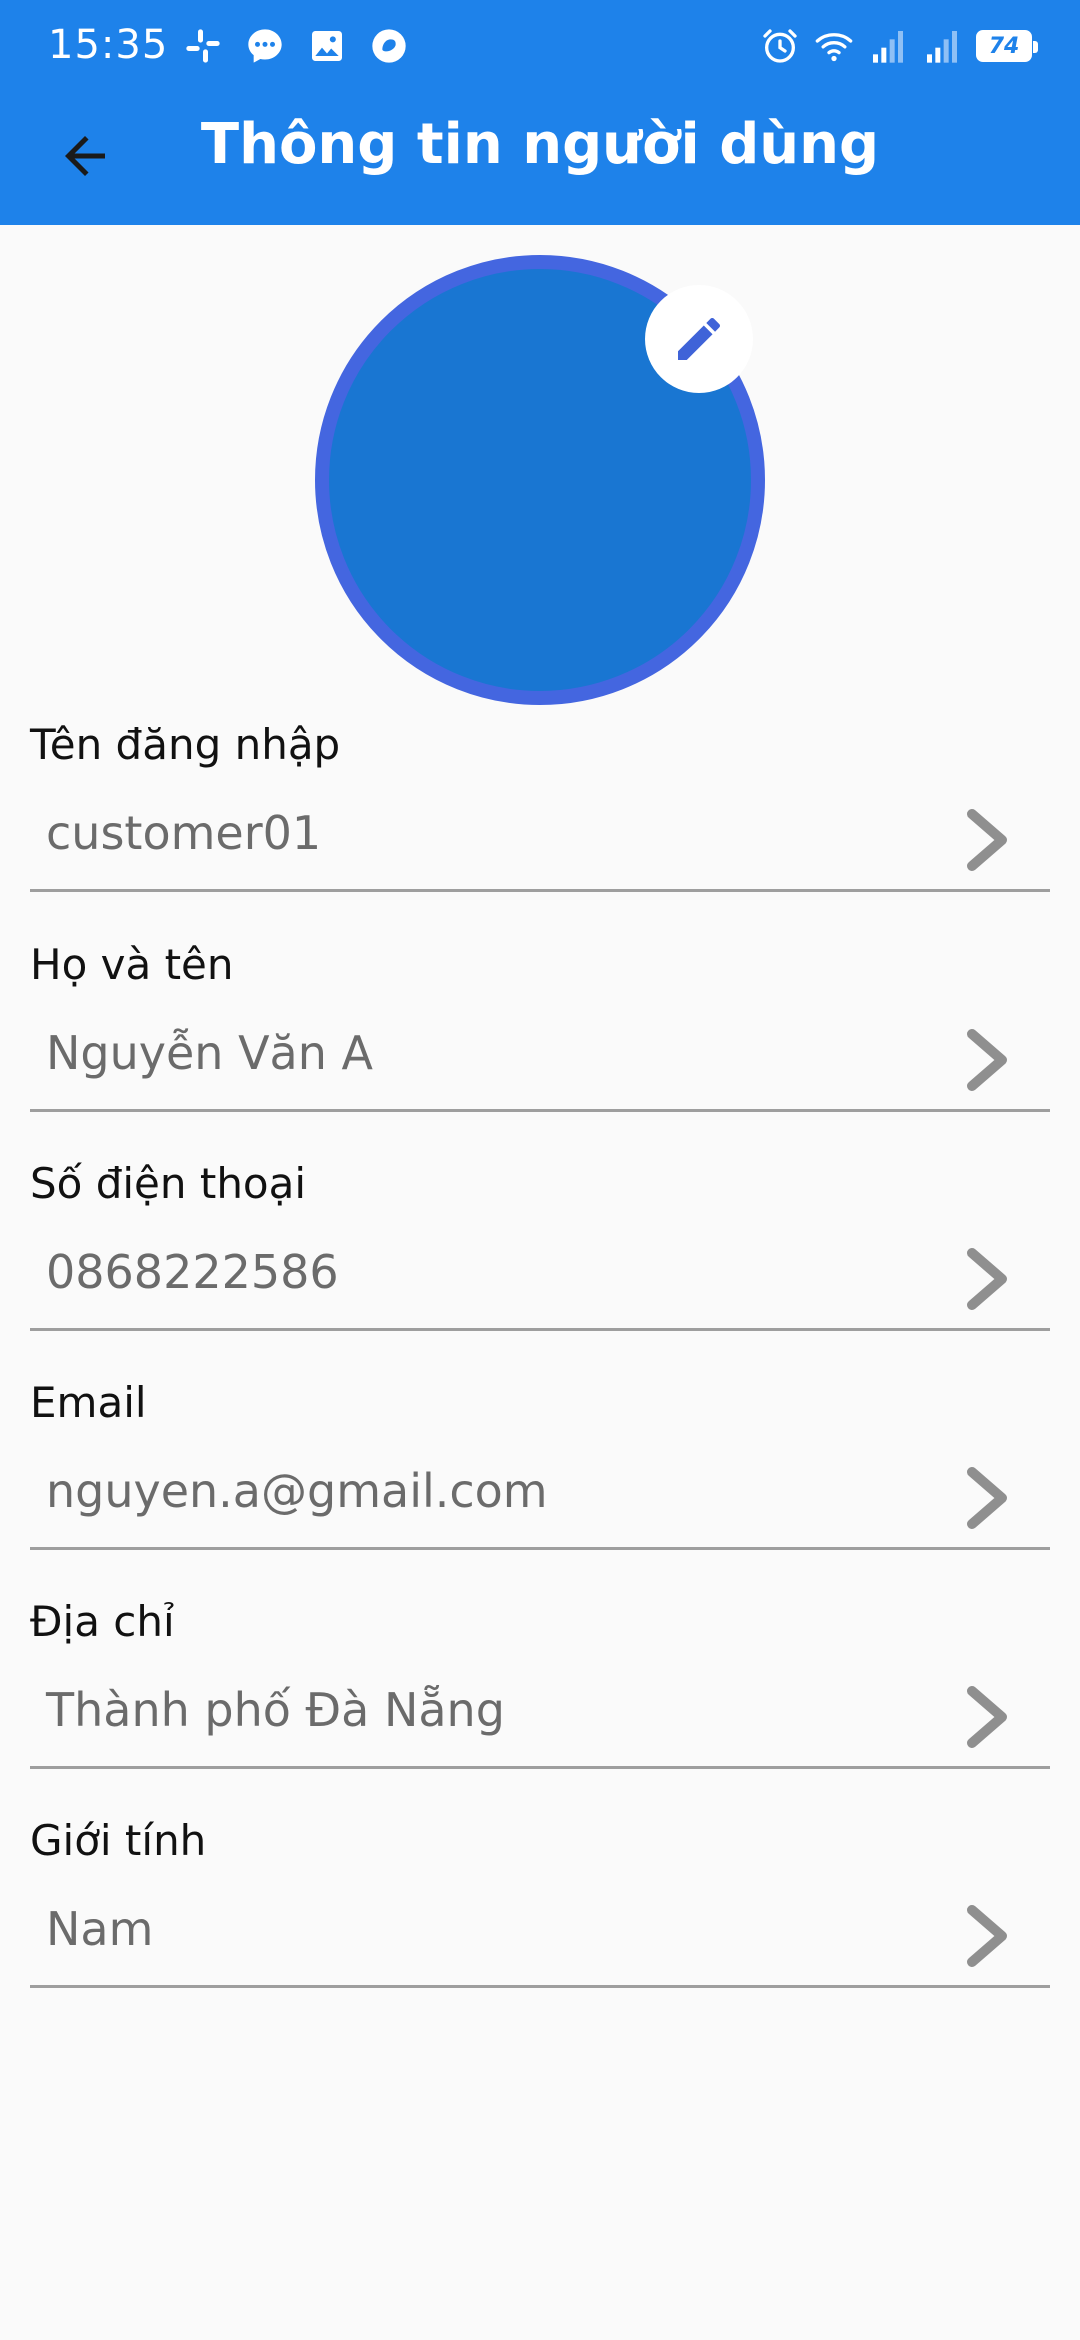  What do you see at coordinates (540, 144) in the screenshot?
I see `page-title: Thông tin người dùng` at bounding box center [540, 144].